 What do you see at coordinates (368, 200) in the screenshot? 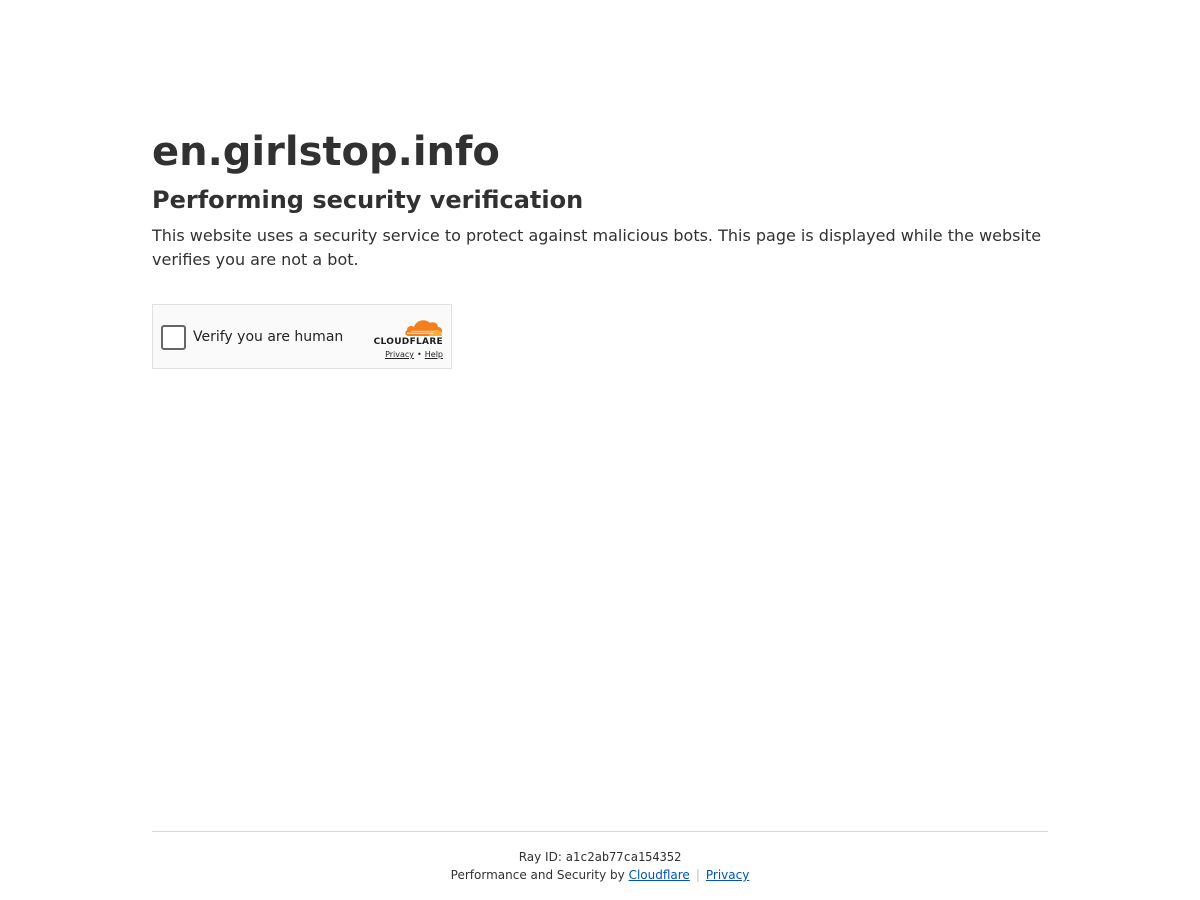
I see `page-headline: Performing security verification` at bounding box center [368, 200].